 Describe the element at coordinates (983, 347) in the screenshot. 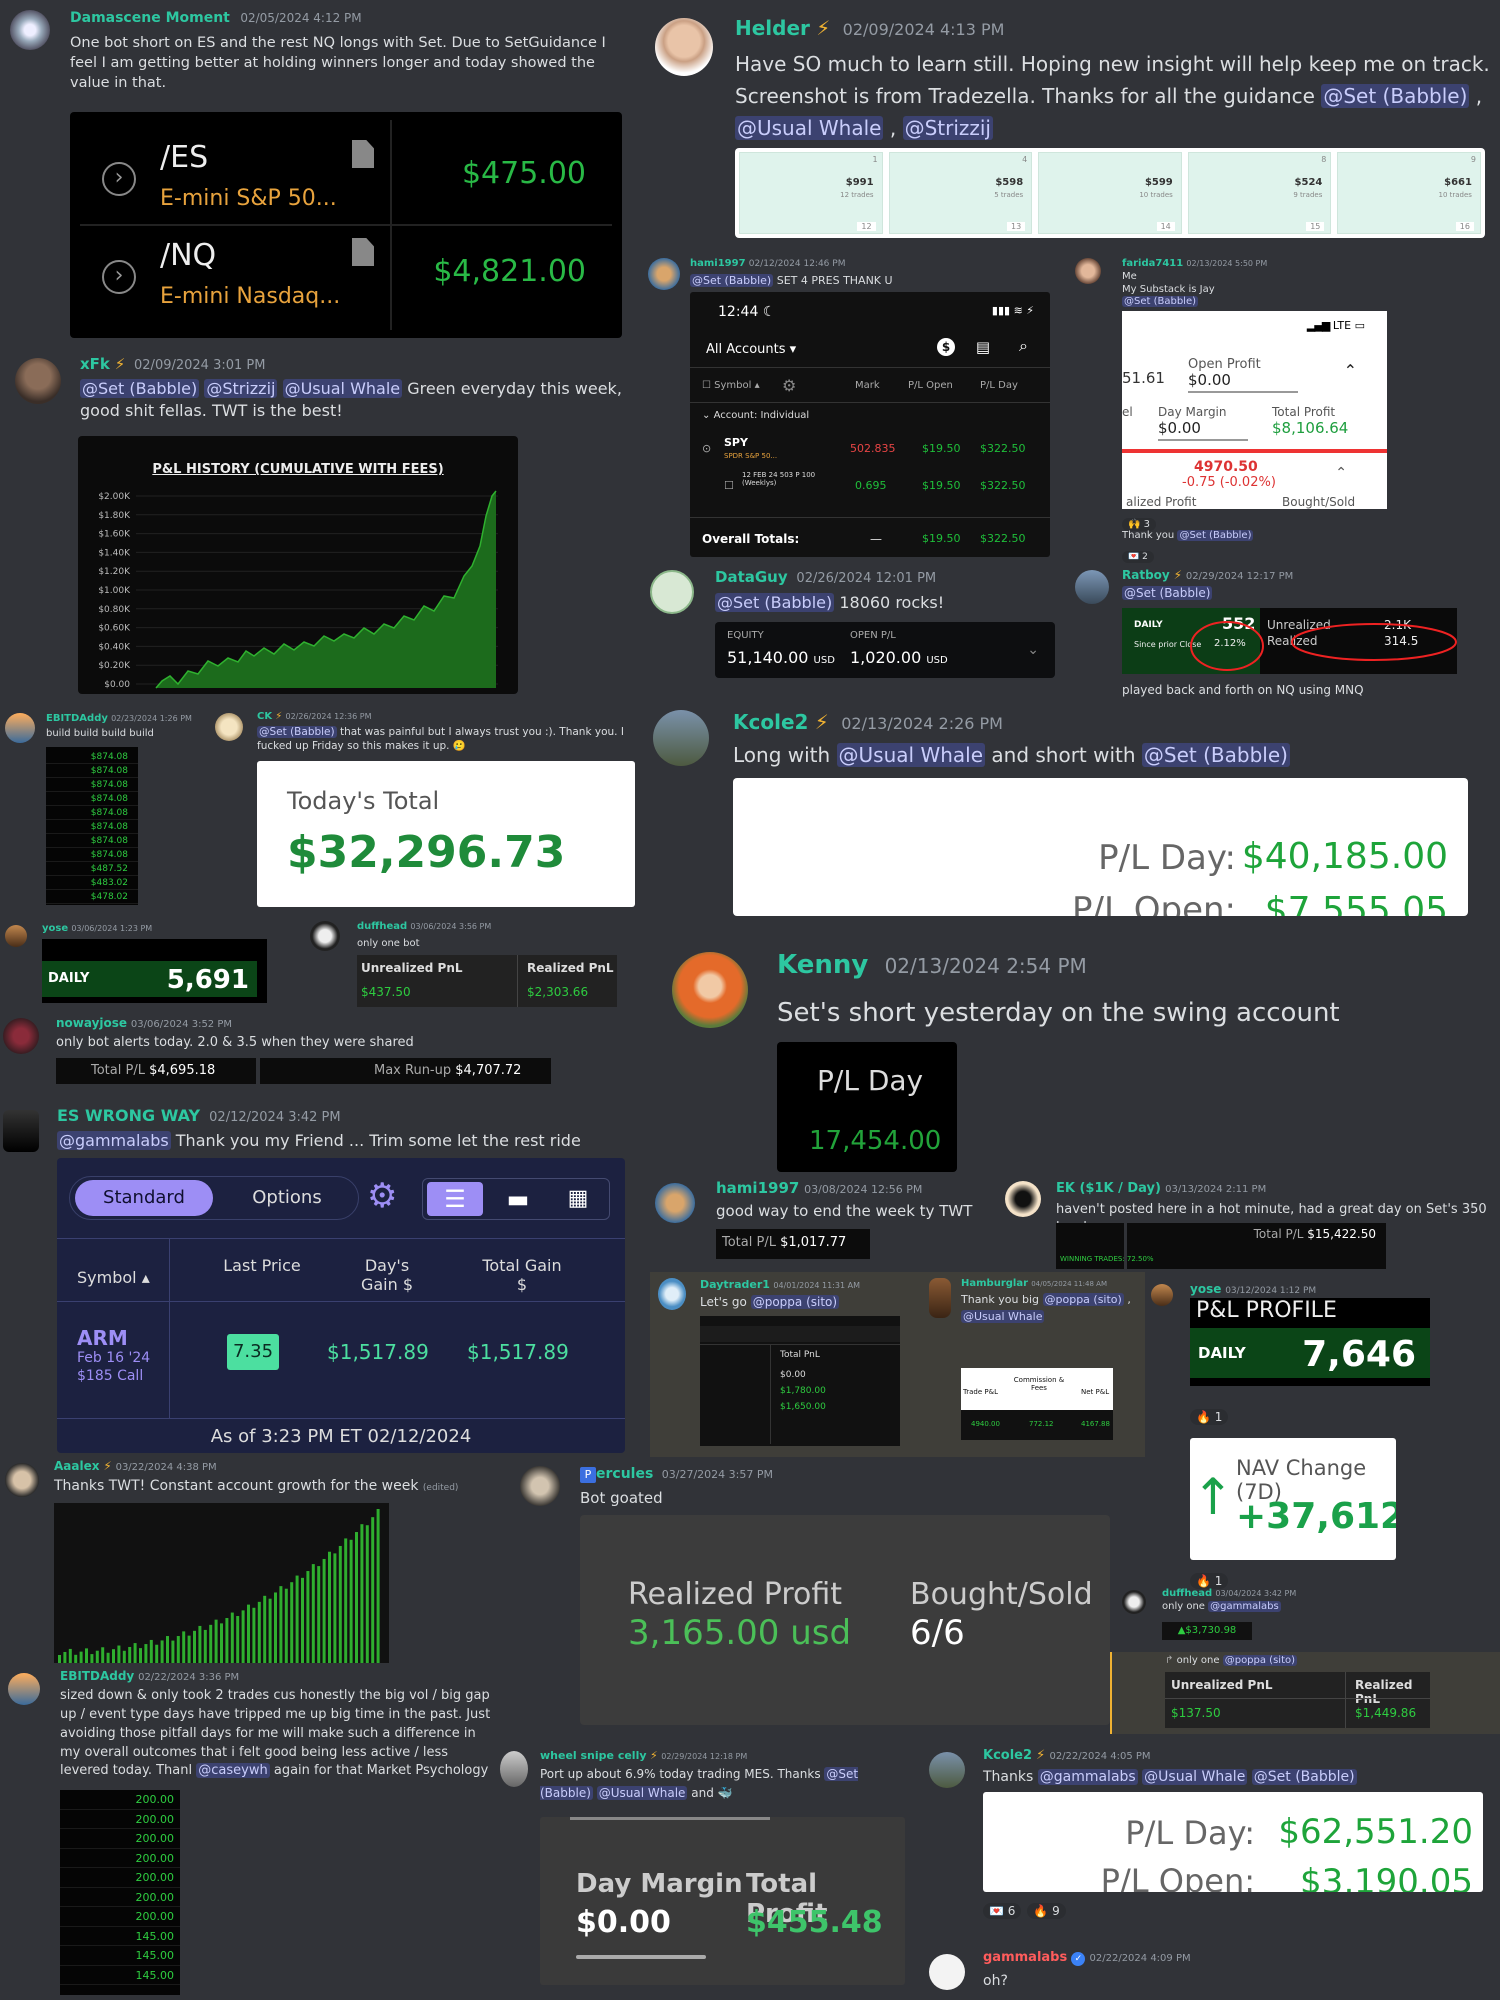

I see `add-list-icon: ▤` at that location.